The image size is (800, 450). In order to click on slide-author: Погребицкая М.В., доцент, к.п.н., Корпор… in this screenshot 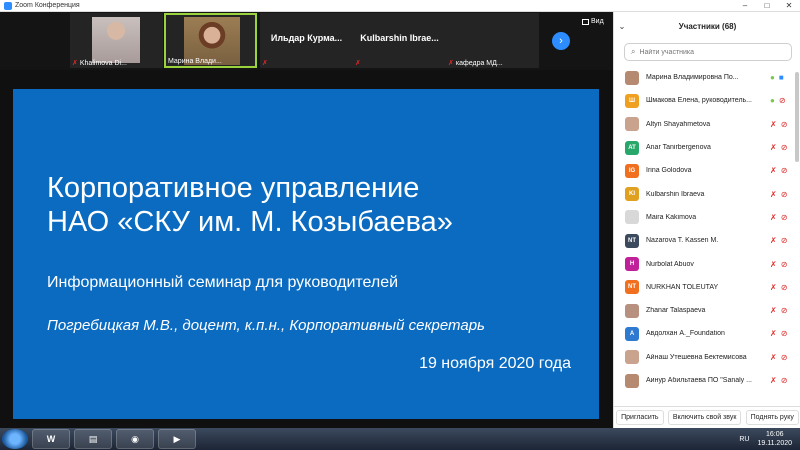, I will do `click(266, 325)`.